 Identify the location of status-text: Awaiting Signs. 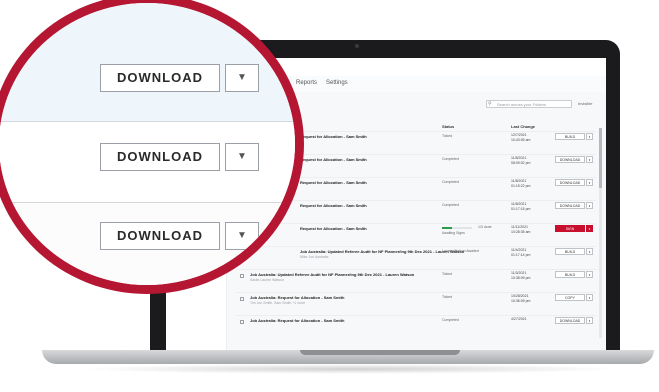
(453, 233).